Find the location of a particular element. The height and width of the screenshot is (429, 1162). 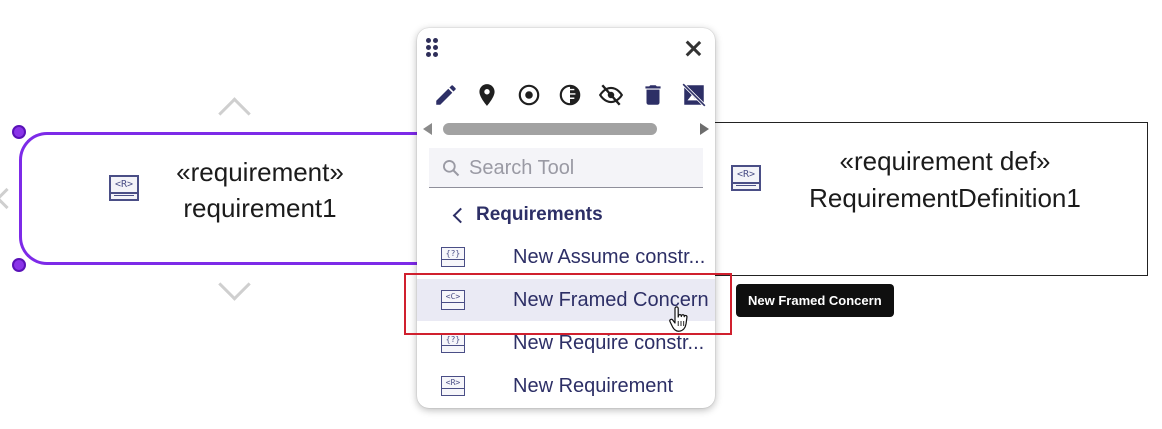

group-back-button: Requirements is located at coordinates (576, 215).